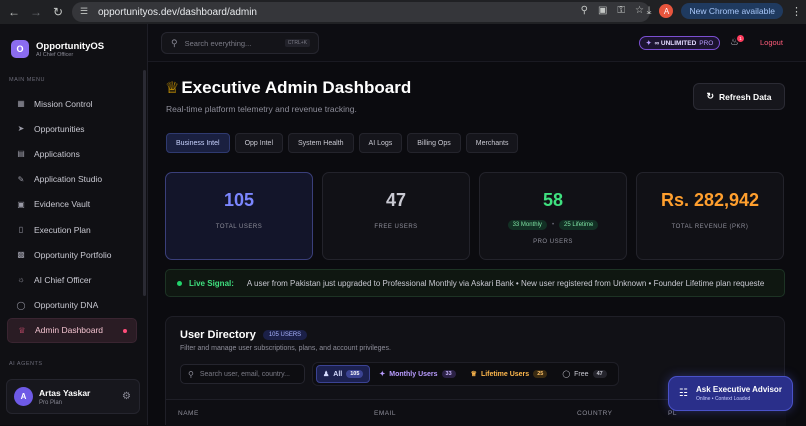 The height and width of the screenshot is (426, 806). Describe the element at coordinates (239, 216) in the screenshot. I see `stat-card-total-users: 105 TOTAL USERS` at that location.